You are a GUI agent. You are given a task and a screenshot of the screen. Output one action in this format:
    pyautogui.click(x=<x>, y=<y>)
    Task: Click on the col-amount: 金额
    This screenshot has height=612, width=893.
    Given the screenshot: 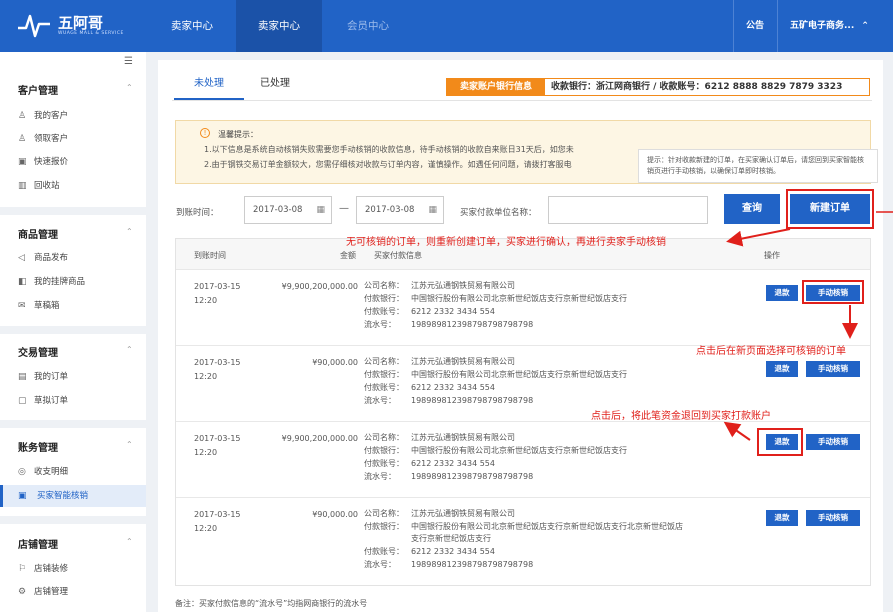 What is the action you would take?
    pyautogui.click(x=348, y=255)
    